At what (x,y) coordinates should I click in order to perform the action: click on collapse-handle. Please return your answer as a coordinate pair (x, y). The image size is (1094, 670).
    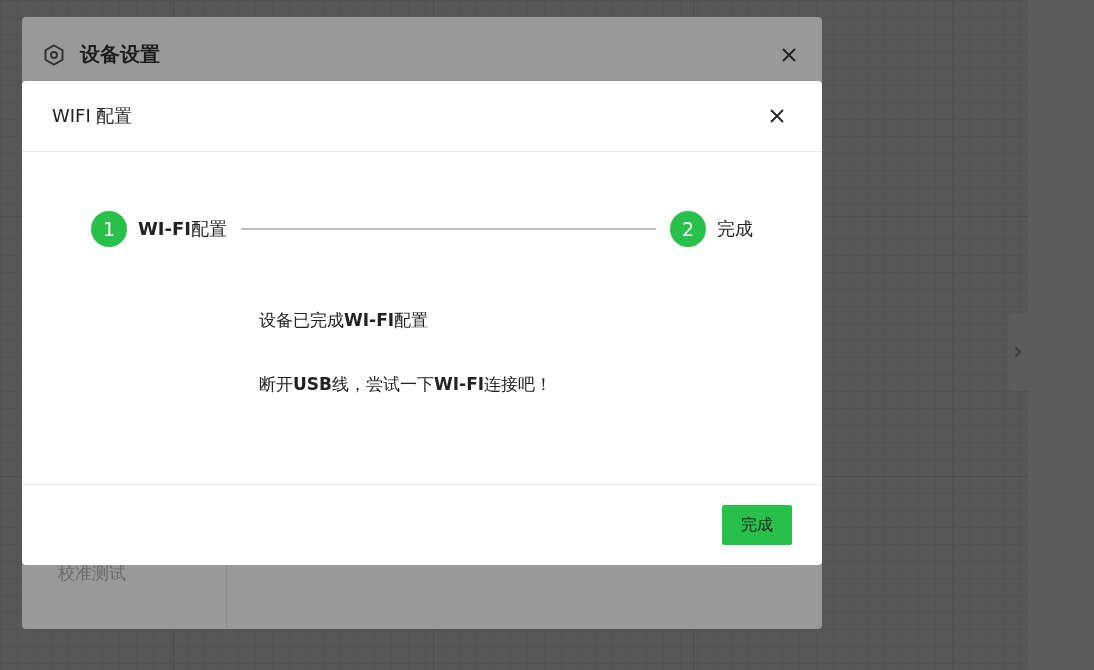
    Looking at the image, I should click on (1018, 352).